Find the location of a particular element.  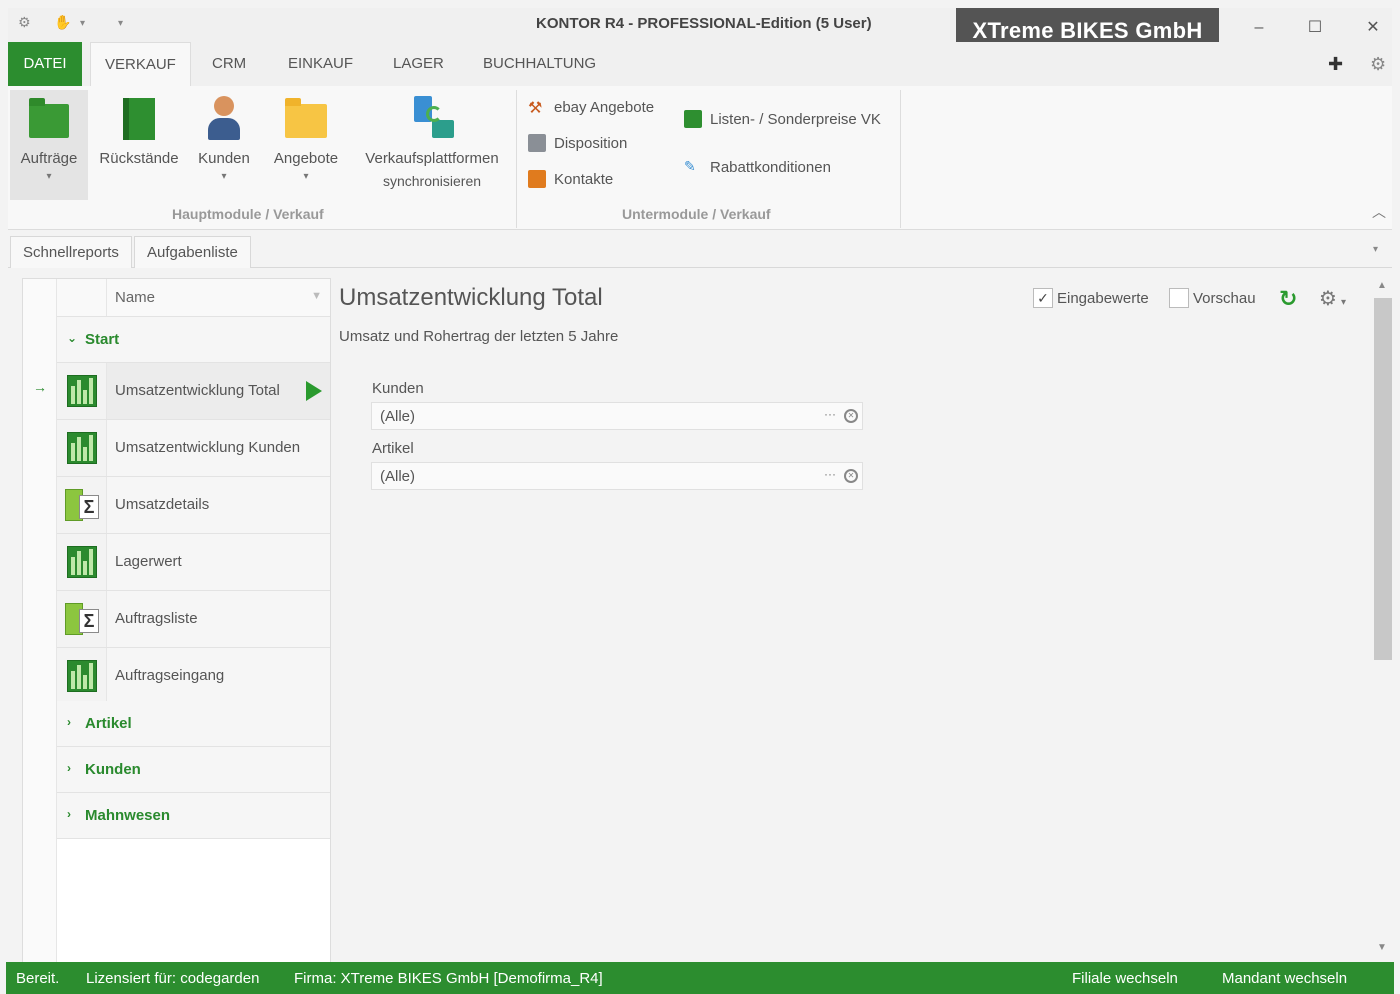

switch-branch-link: Filiale wechseln is located at coordinates (1125, 978).